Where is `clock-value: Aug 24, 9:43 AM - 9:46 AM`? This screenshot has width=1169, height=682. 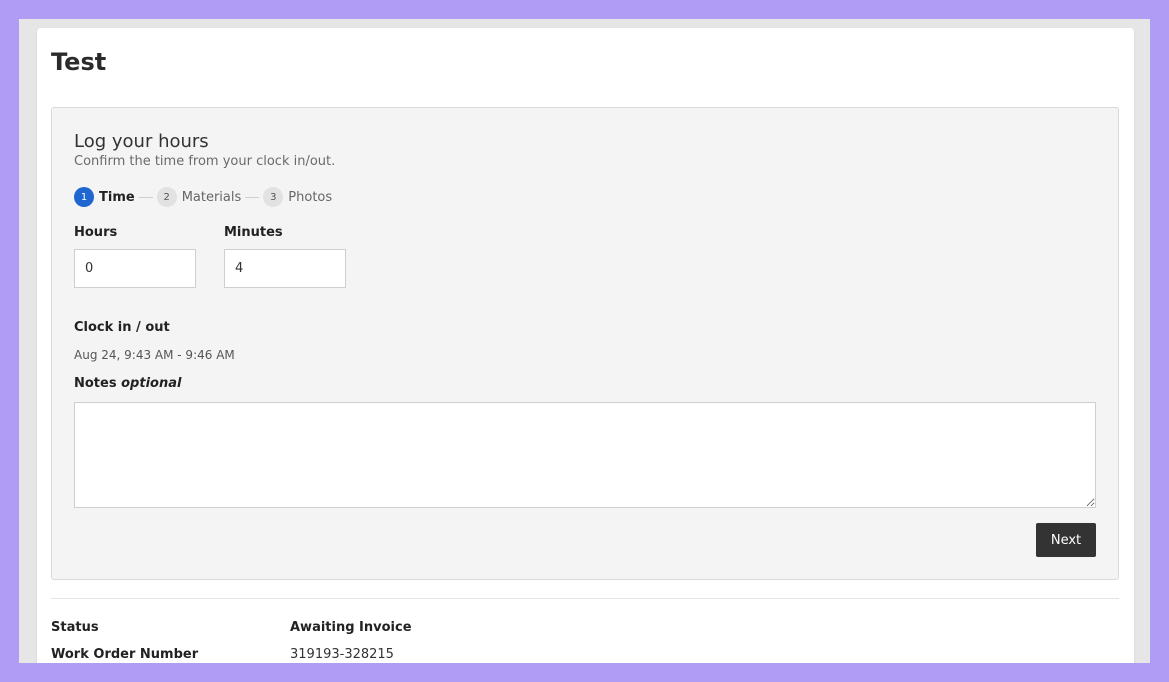 clock-value: Aug 24, 9:43 AM - 9:46 AM is located at coordinates (154, 355).